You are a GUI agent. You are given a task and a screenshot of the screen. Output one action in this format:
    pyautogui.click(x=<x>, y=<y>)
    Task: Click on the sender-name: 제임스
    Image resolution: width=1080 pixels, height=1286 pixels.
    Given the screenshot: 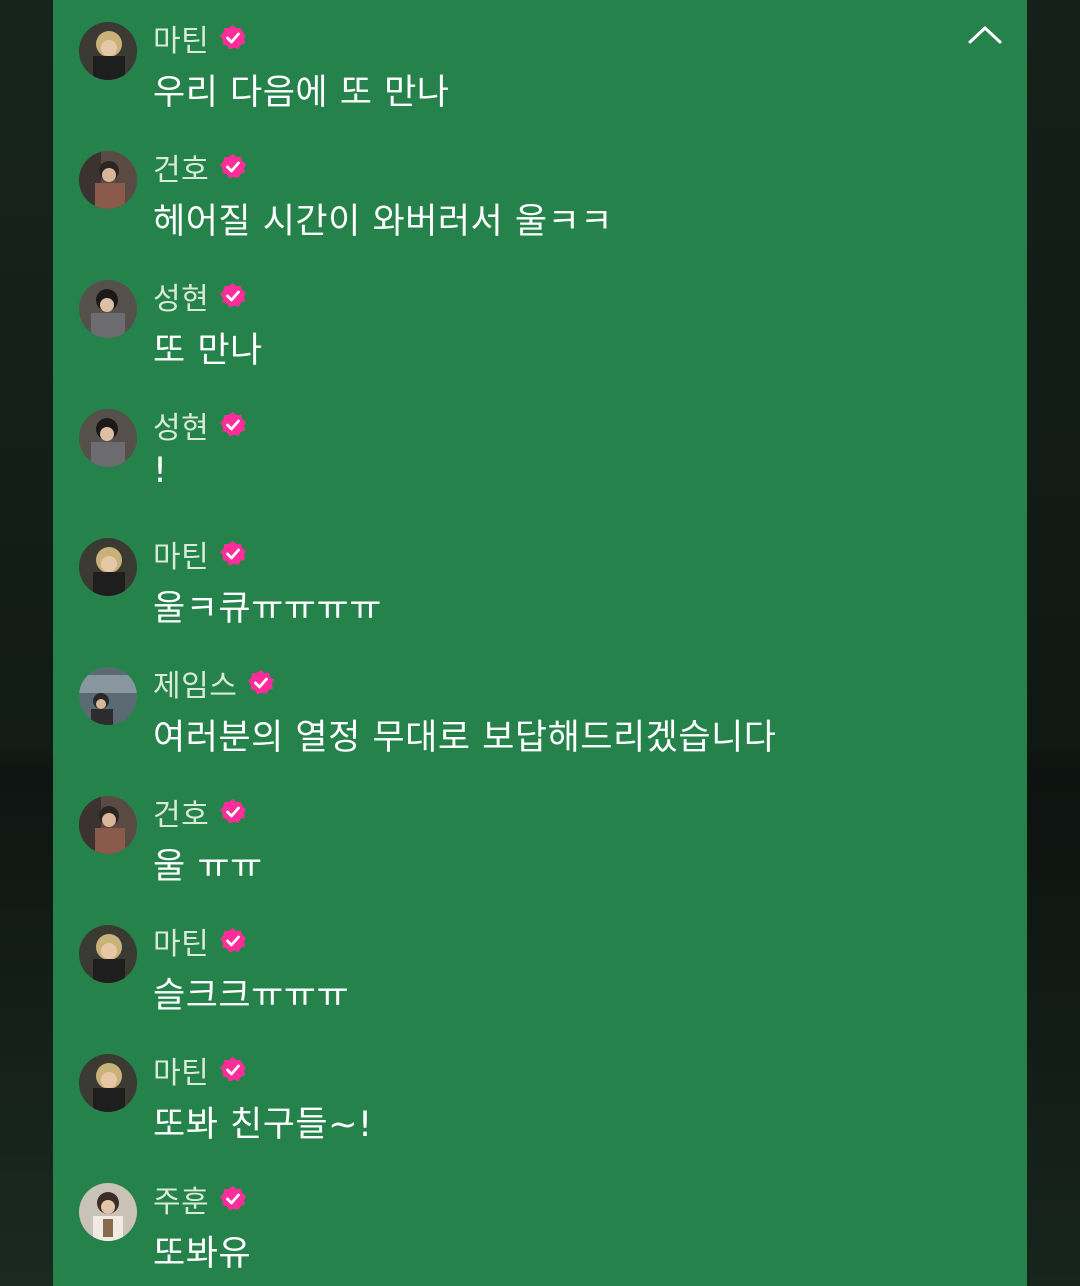 What is the action you would take?
    pyautogui.click(x=195, y=683)
    